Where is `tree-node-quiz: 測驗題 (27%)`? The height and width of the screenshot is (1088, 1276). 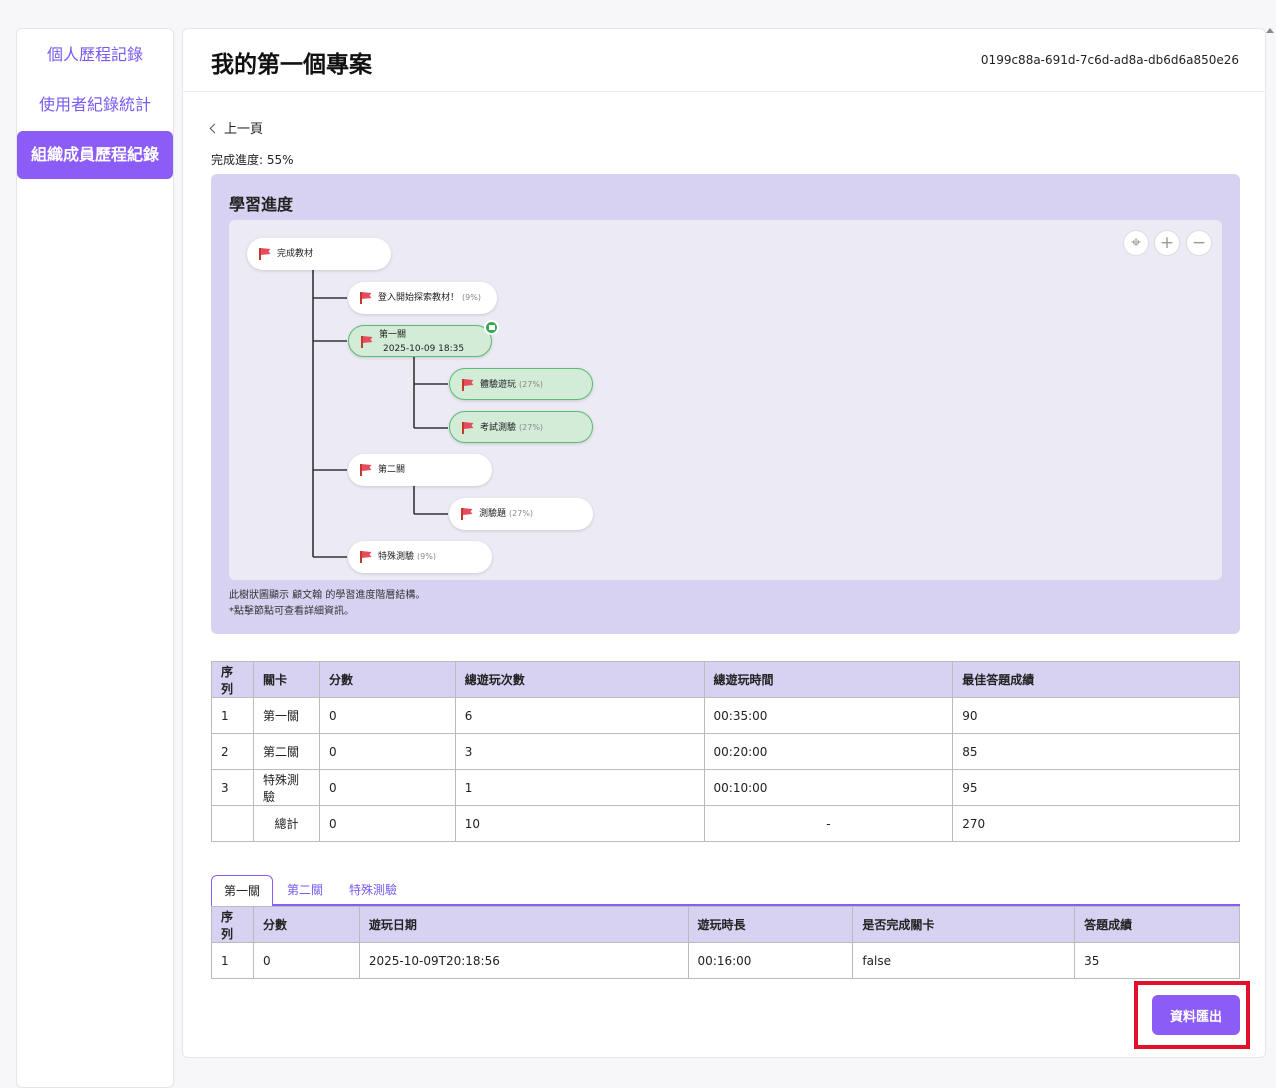
tree-node-quiz: 測驗題 (27%) is located at coordinates (521, 514).